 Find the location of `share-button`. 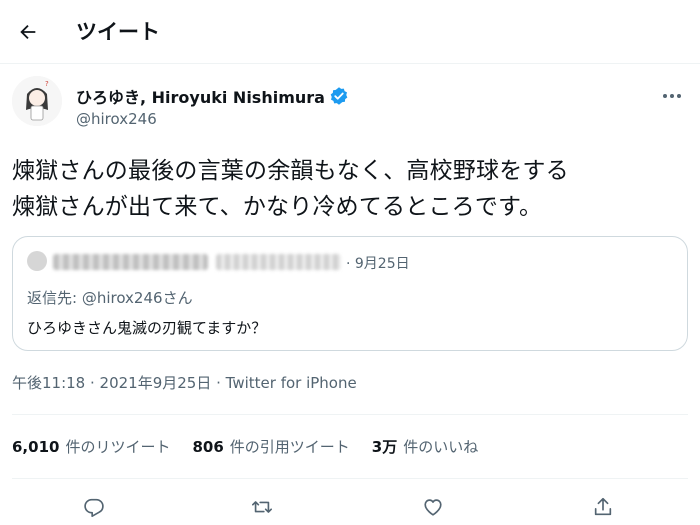

share-button is located at coordinates (603, 507).